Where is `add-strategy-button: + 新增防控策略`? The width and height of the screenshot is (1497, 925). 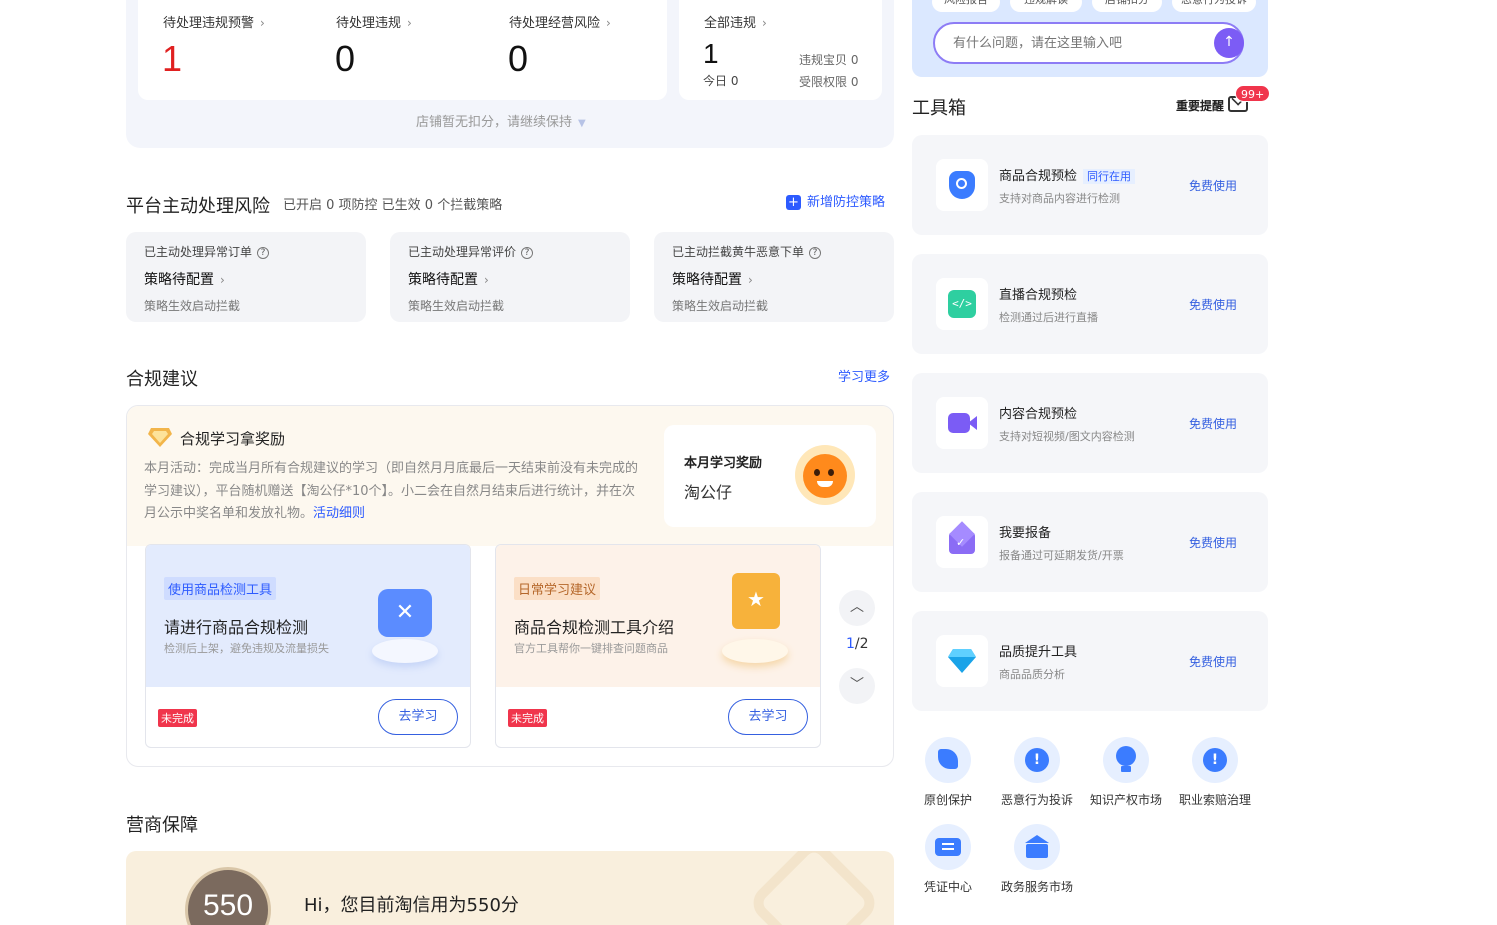
add-strategy-button: + 新增防控策略 is located at coordinates (835, 200).